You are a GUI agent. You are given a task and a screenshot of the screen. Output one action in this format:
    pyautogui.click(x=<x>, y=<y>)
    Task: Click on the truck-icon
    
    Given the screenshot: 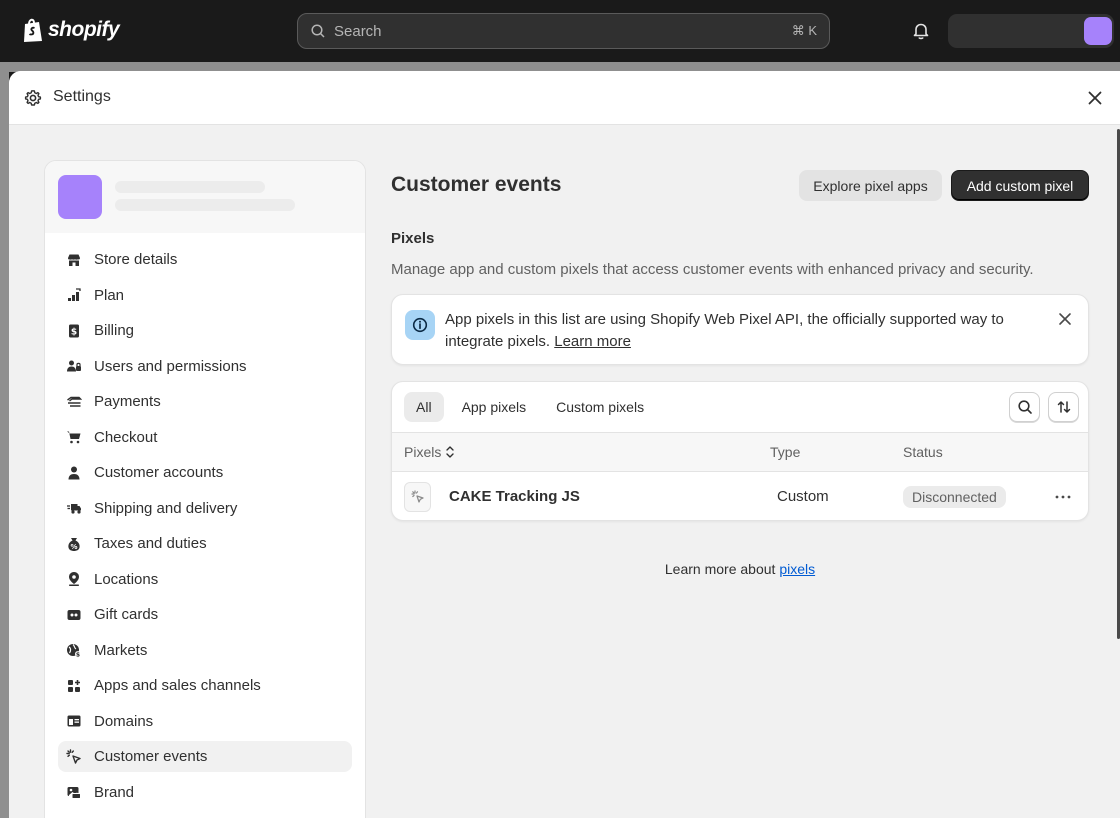 What is the action you would take?
    pyautogui.click(x=74, y=508)
    